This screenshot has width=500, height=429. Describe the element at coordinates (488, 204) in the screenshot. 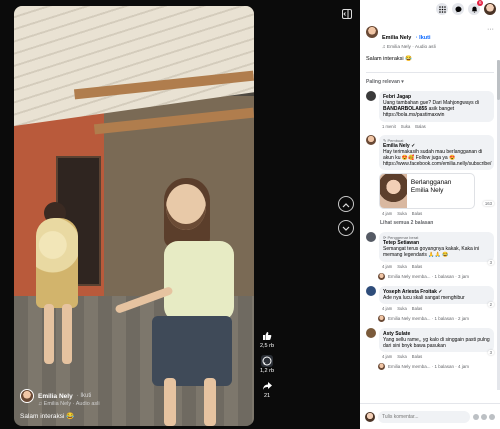

I see `reaction-count: 163` at that location.